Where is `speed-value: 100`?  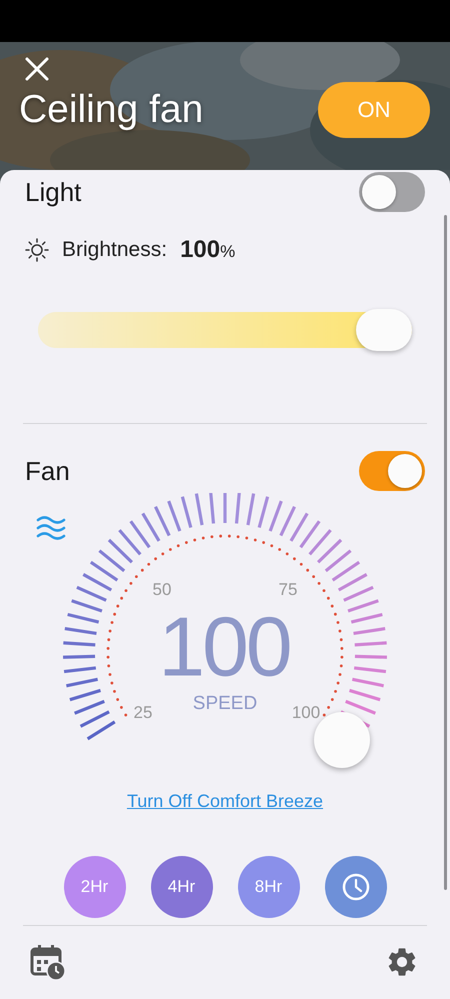 speed-value: 100 is located at coordinates (224, 647).